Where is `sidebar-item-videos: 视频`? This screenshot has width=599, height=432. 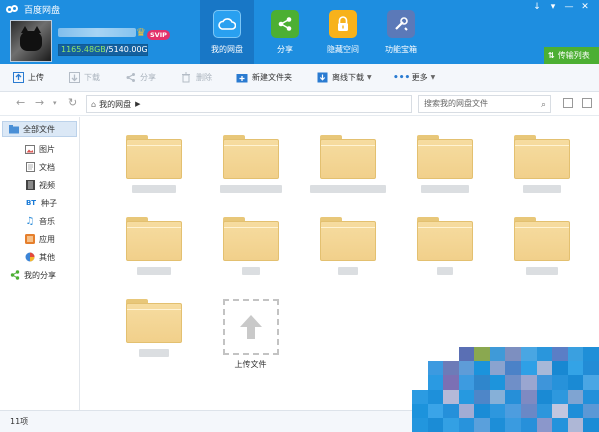 sidebar-item-videos: 视频 is located at coordinates (39, 185).